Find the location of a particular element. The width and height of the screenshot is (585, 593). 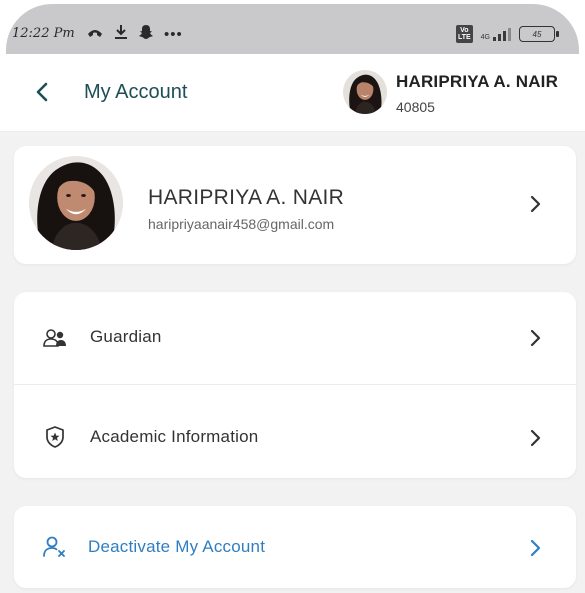

battery-icon: 45 is located at coordinates (539, 34).